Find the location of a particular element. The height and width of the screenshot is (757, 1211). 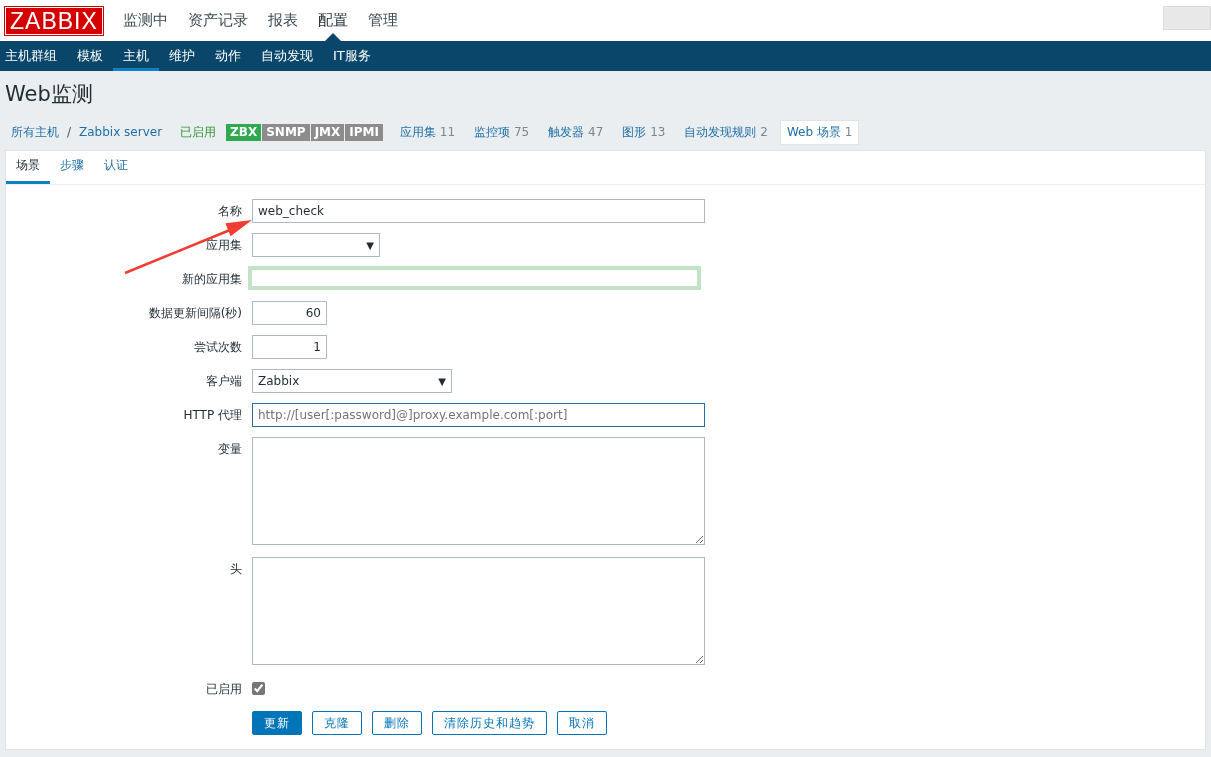

breadcrumb-link: 所有主机 is located at coordinates (35, 132).